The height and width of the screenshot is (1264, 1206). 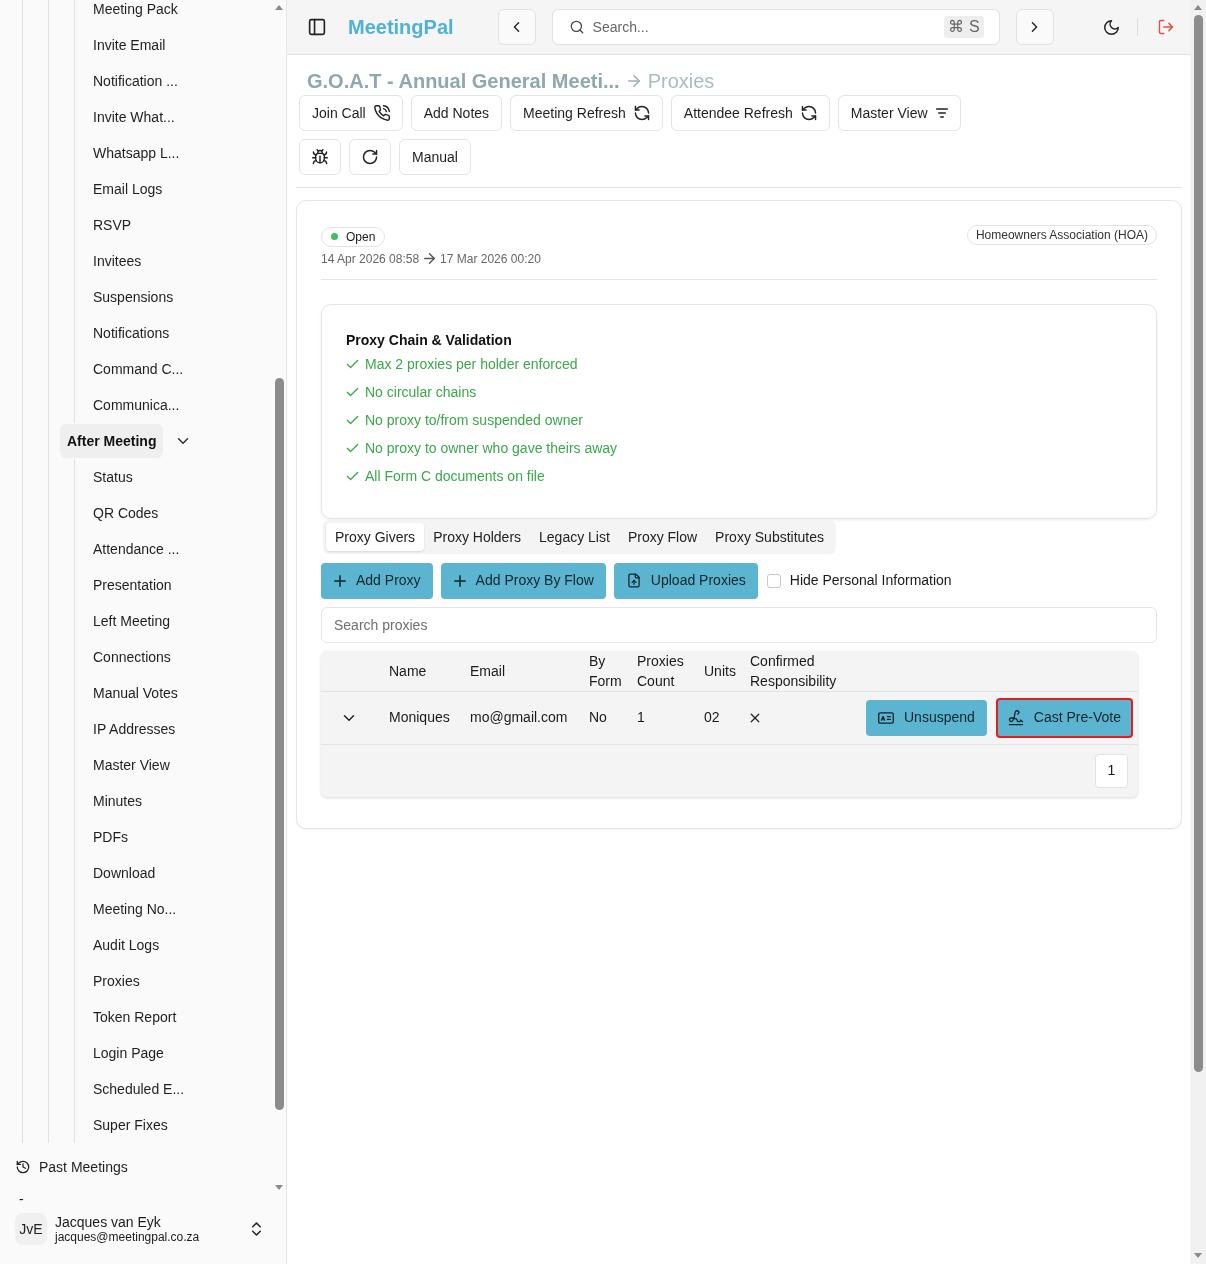 What do you see at coordinates (381, 113) in the screenshot?
I see `phone-icon` at bounding box center [381, 113].